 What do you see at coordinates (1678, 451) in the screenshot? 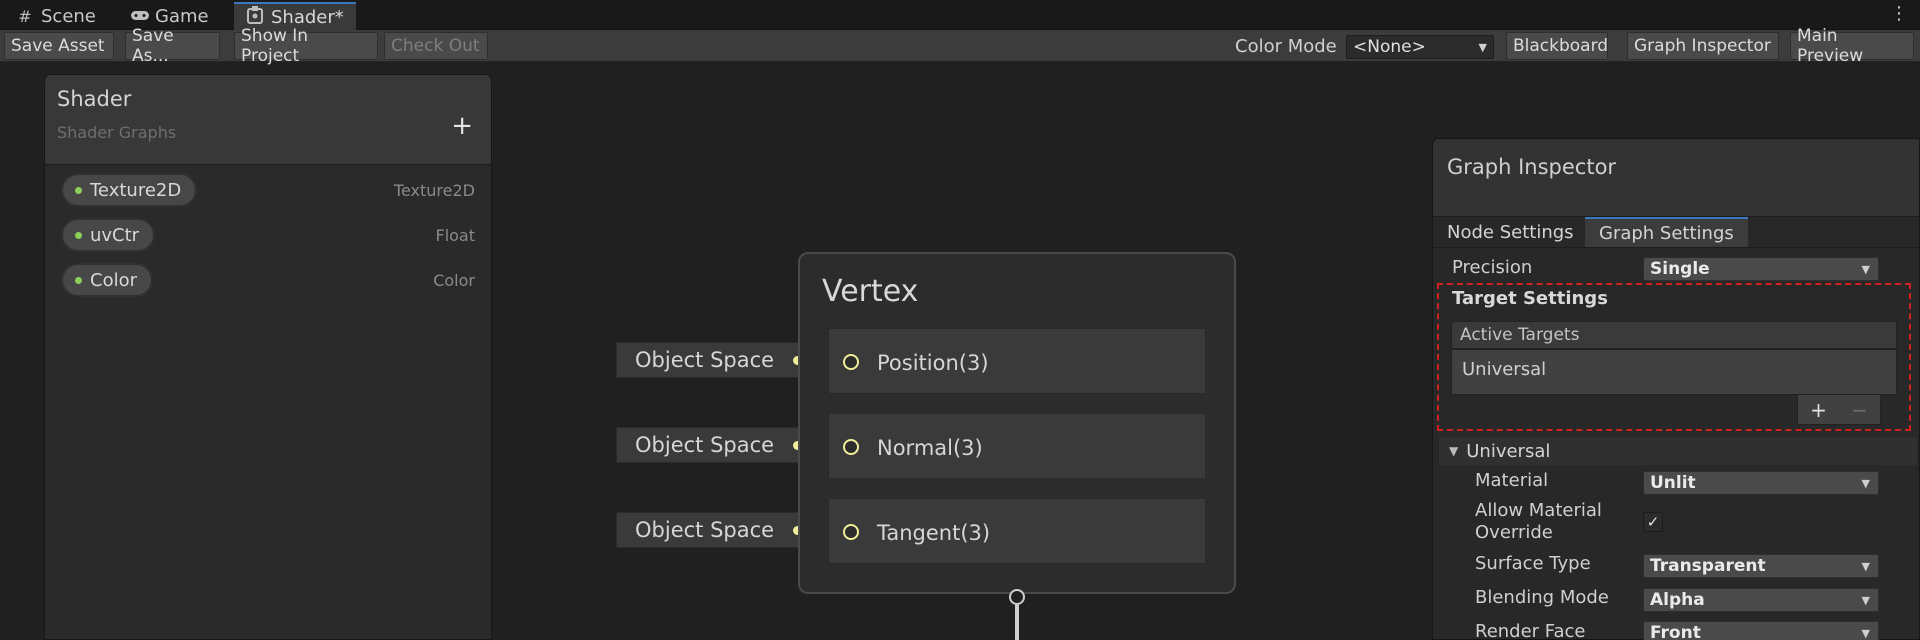
I see `universal-section-header: ▼ Universal` at bounding box center [1678, 451].